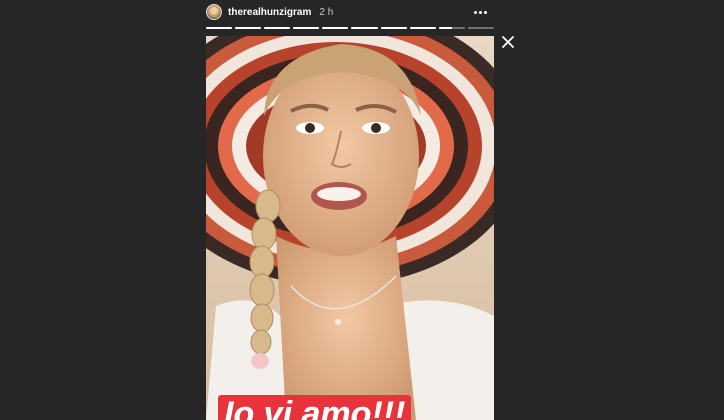 This screenshot has height=420, width=724. I want to click on close-icon, so click(508, 42).